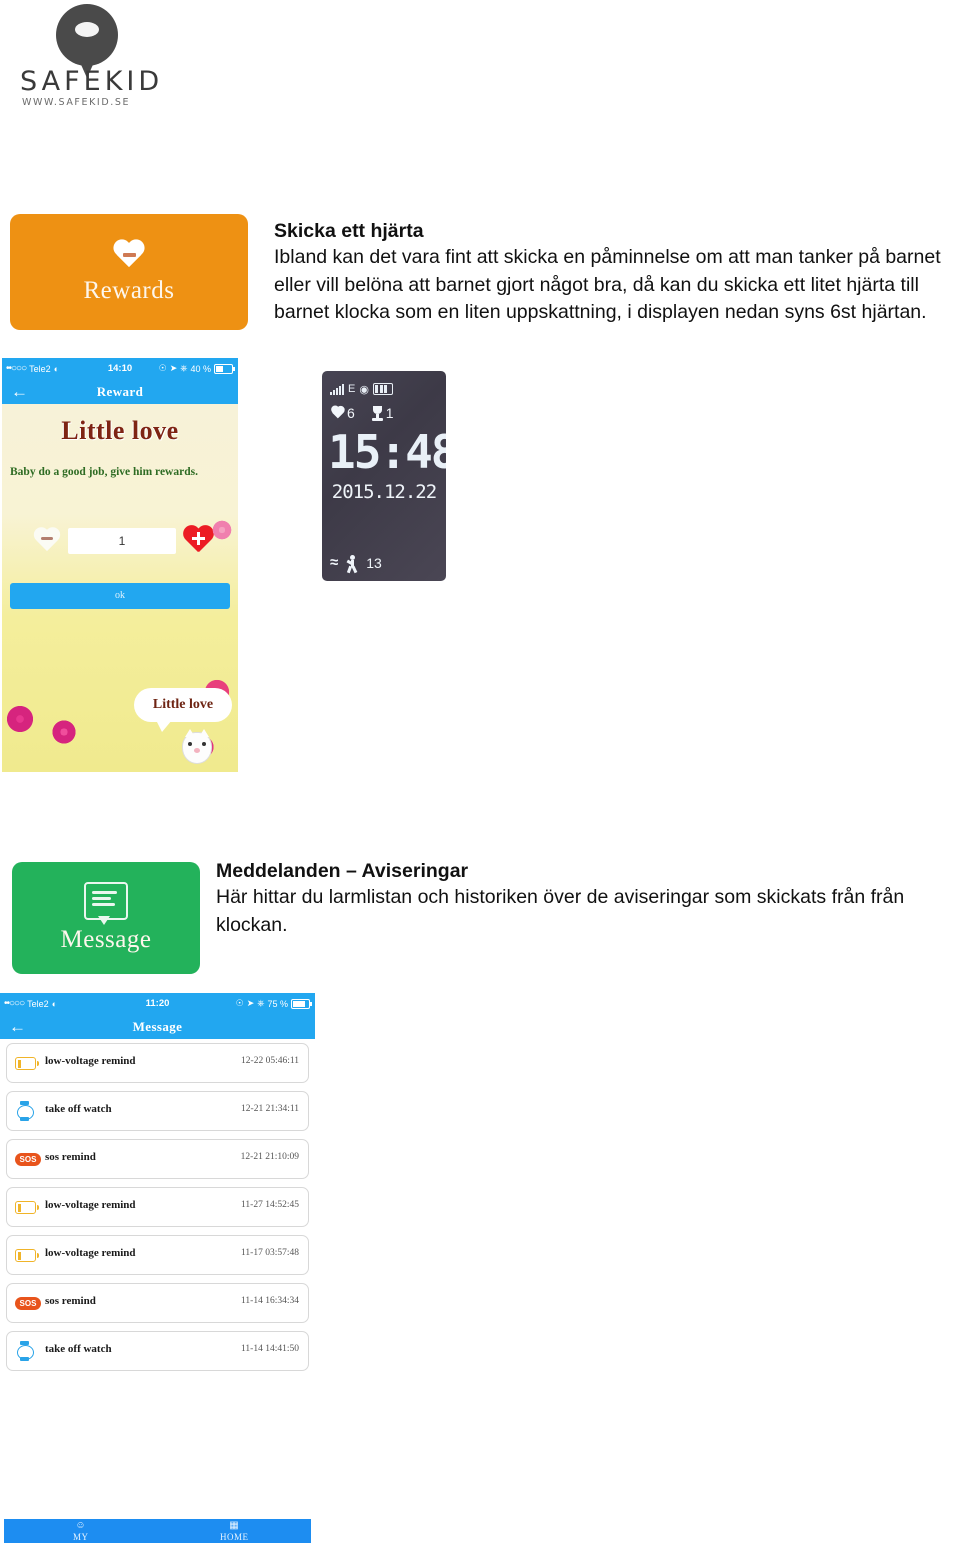  What do you see at coordinates (120, 430) in the screenshot?
I see `reward-title: Little love` at bounding box center [120, 430].